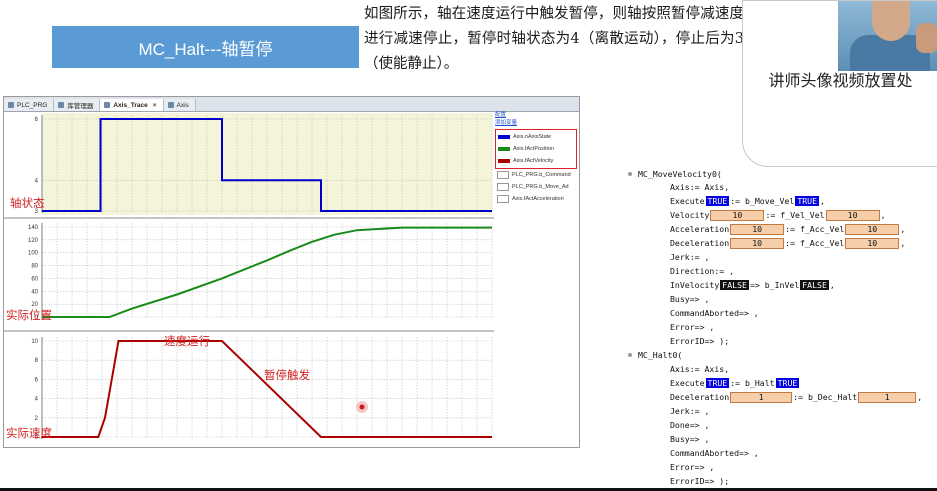  Describe the element at coordinates (37, 361) in the screenshot. I see `y-tick-label: 8` at that location.